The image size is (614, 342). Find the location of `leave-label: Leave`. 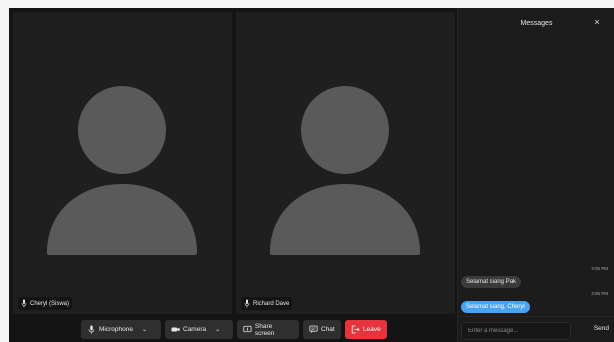

leave-label: Leave is located at coordinates (372, 329).